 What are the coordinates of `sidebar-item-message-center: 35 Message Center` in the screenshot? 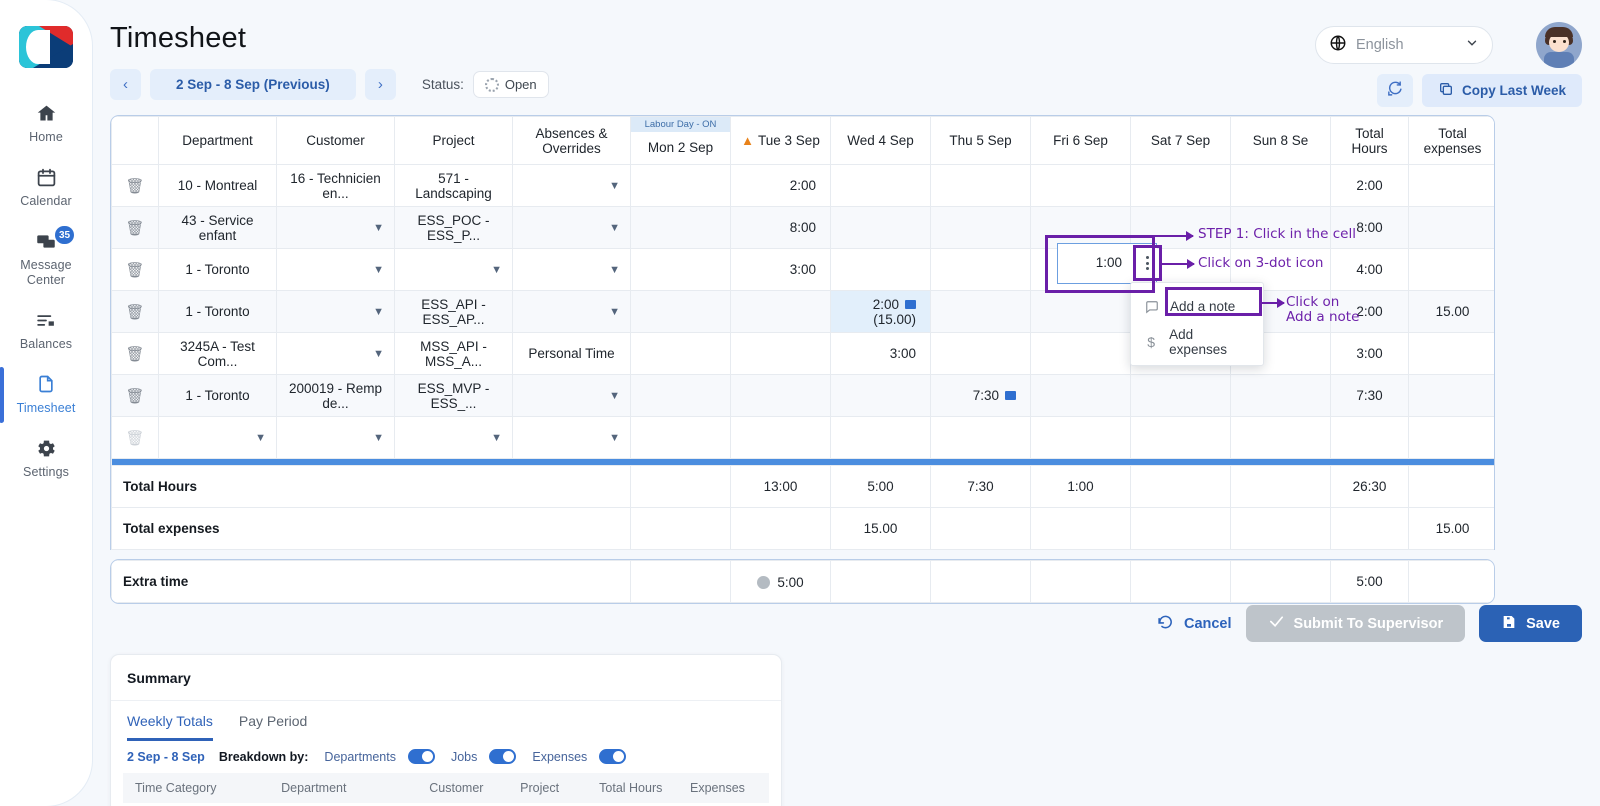 It's located at (46, 257).